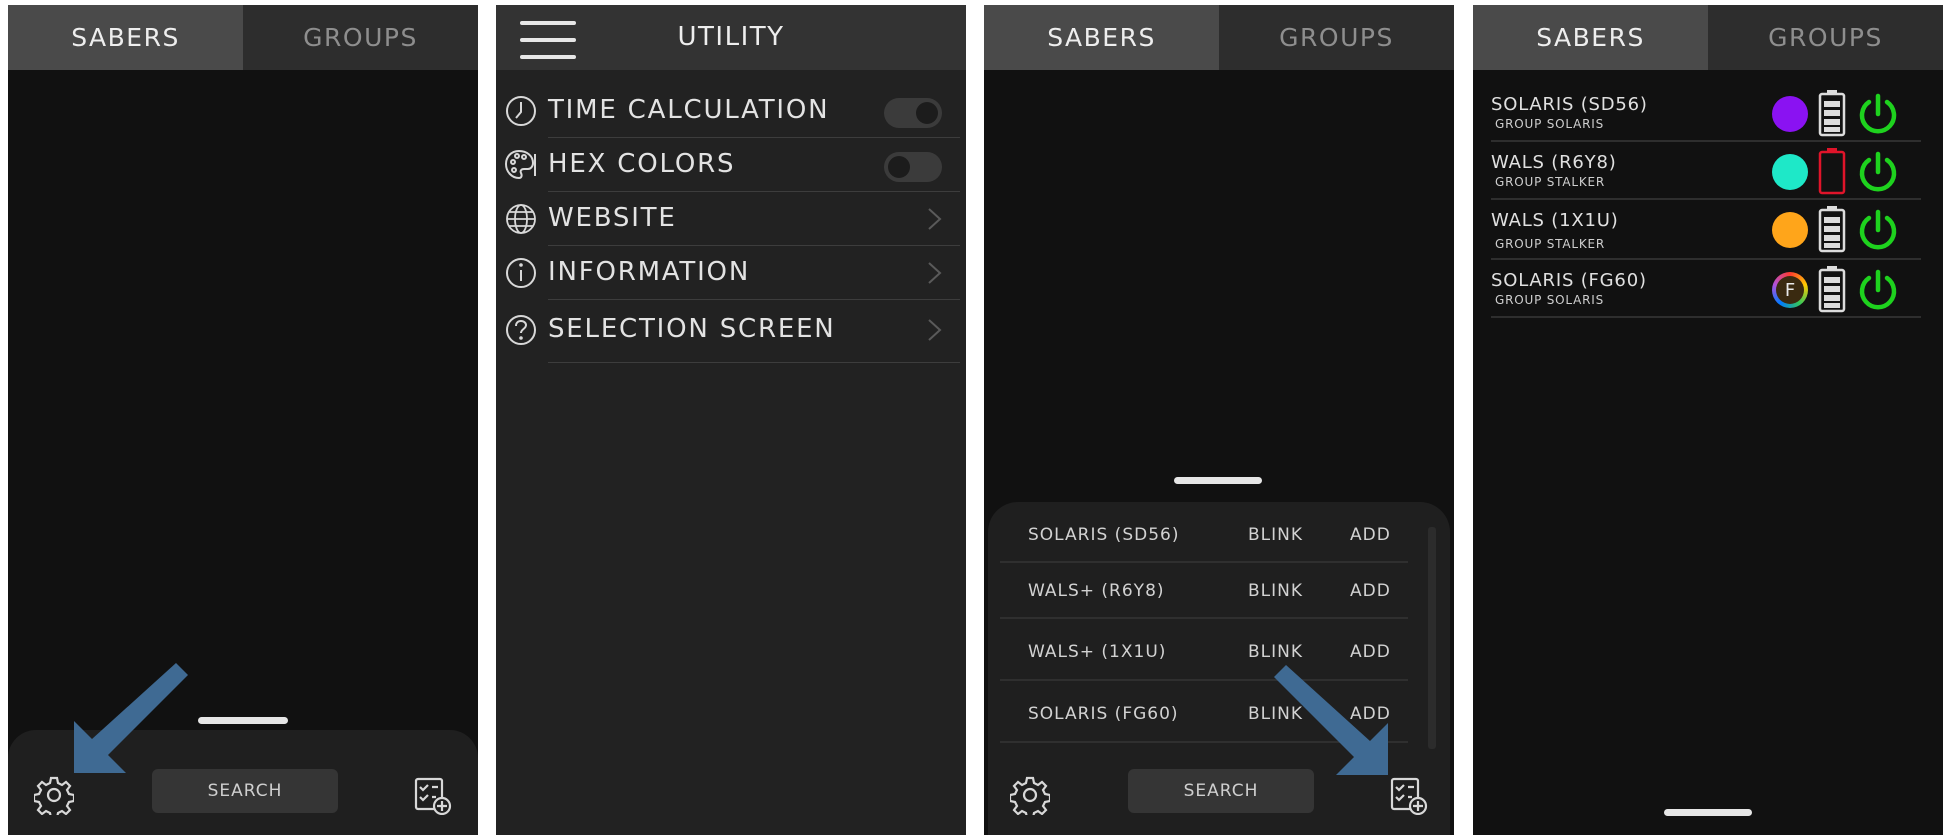 This screenshot has height=835, width=1947. I want to click on clock-icon, so click(521, 111).